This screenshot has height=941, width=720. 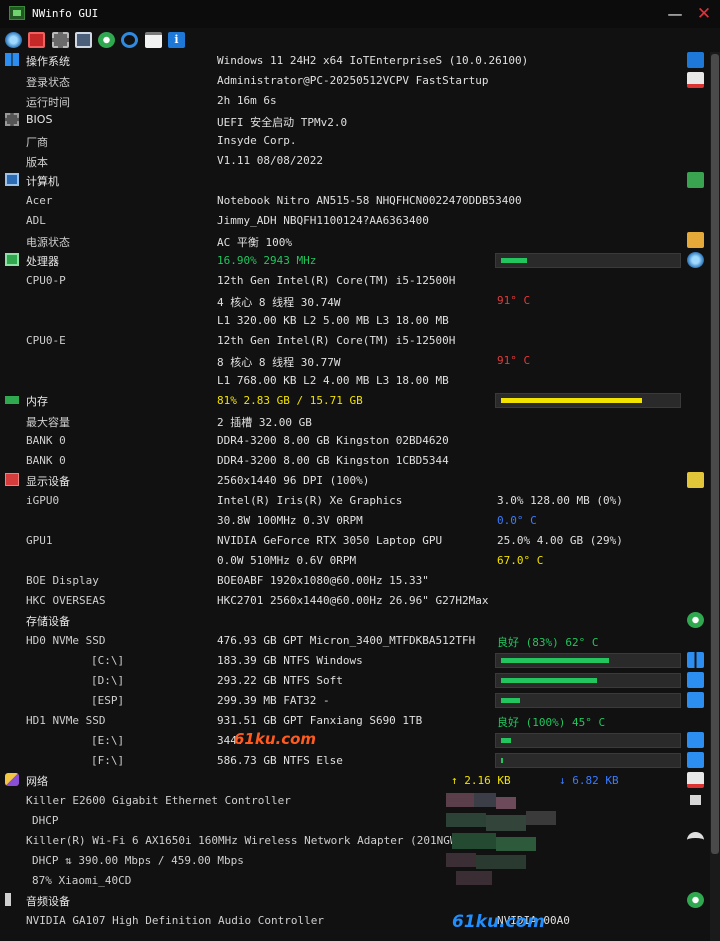 I want to click on tree-row: [D:\] 293.22 GB NTFS Soft, so click(x=355, y=680).